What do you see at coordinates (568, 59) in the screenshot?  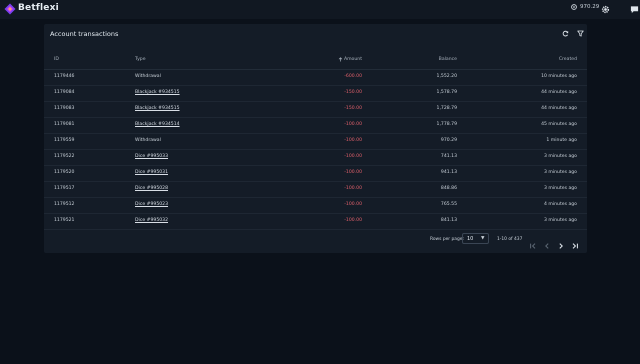 I see `column-header-created: Created` at bounding box center [568, 59].